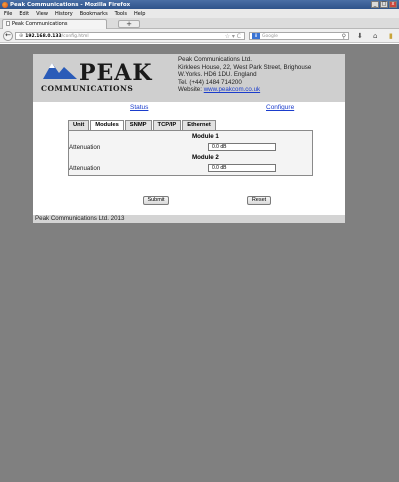 The height and width of the screenshot is (482, 399). Describe the element at coordinates (205, 136) in the screenshot. I see `module-1-title: Module 1` at that location.